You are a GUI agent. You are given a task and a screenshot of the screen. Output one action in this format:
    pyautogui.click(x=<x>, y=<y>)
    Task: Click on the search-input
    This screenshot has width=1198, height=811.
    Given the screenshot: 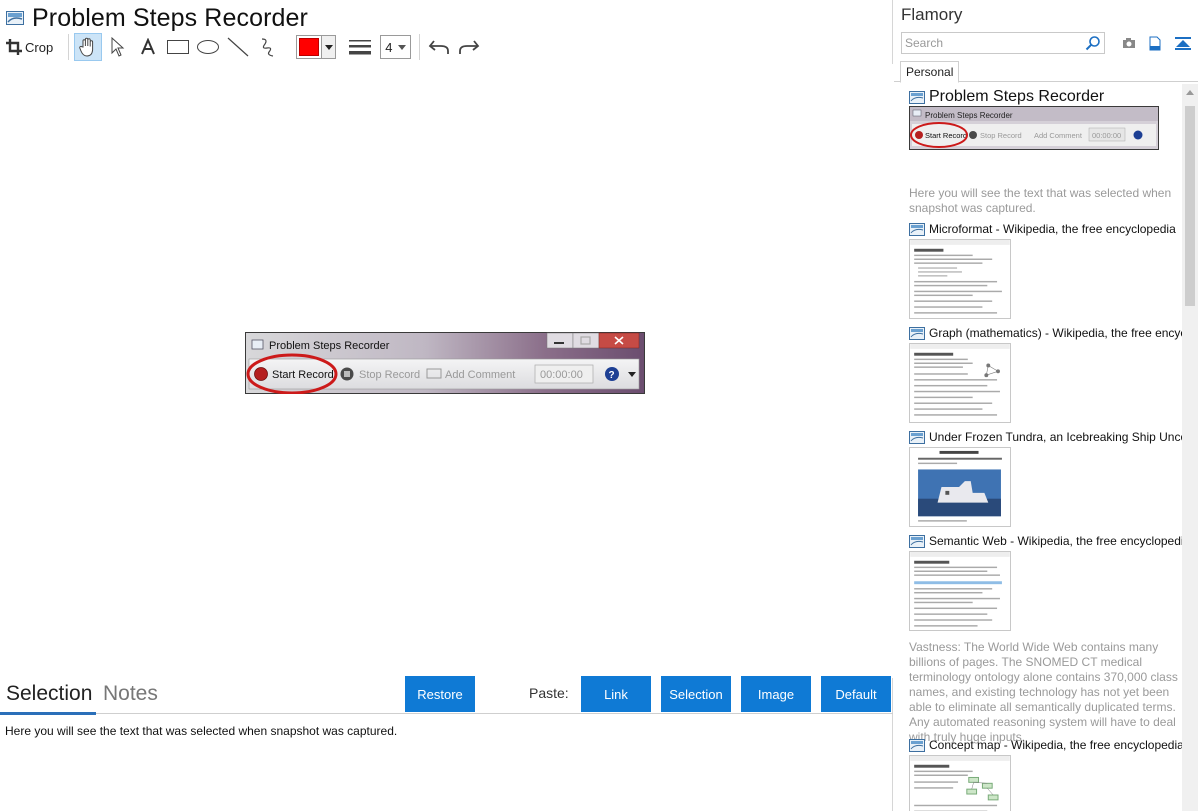 What is the action you would take?
    pyautogui.click(x=993, y=43)
    